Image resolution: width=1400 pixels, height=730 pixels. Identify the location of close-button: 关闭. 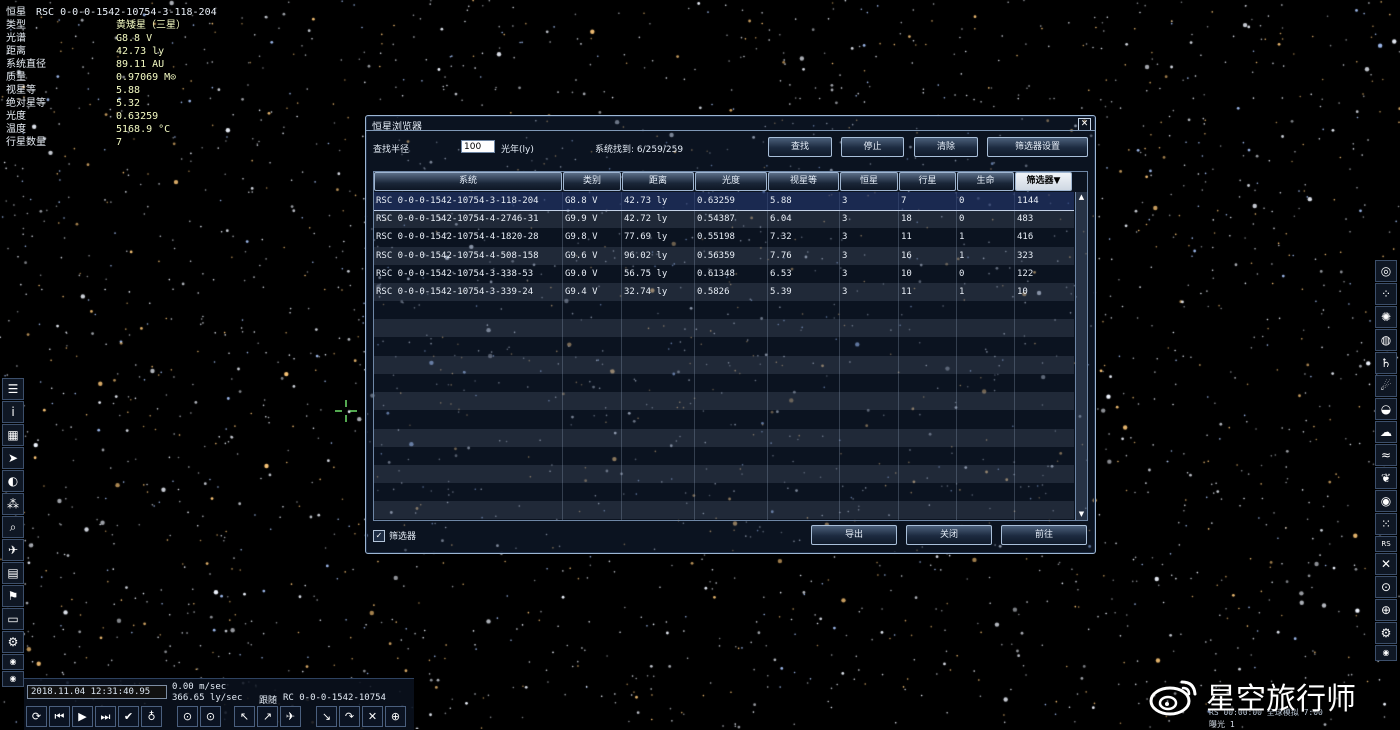
(949, 535).